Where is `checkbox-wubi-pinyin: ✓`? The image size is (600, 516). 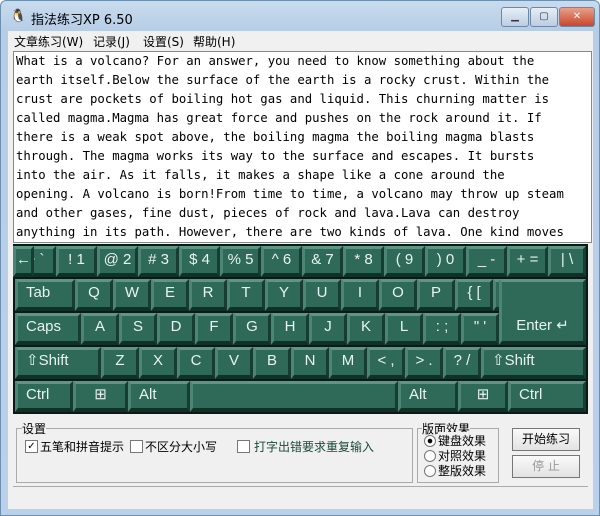
checkbox-wubi-pinyin: ✓ is located at coordinates (31, 446).